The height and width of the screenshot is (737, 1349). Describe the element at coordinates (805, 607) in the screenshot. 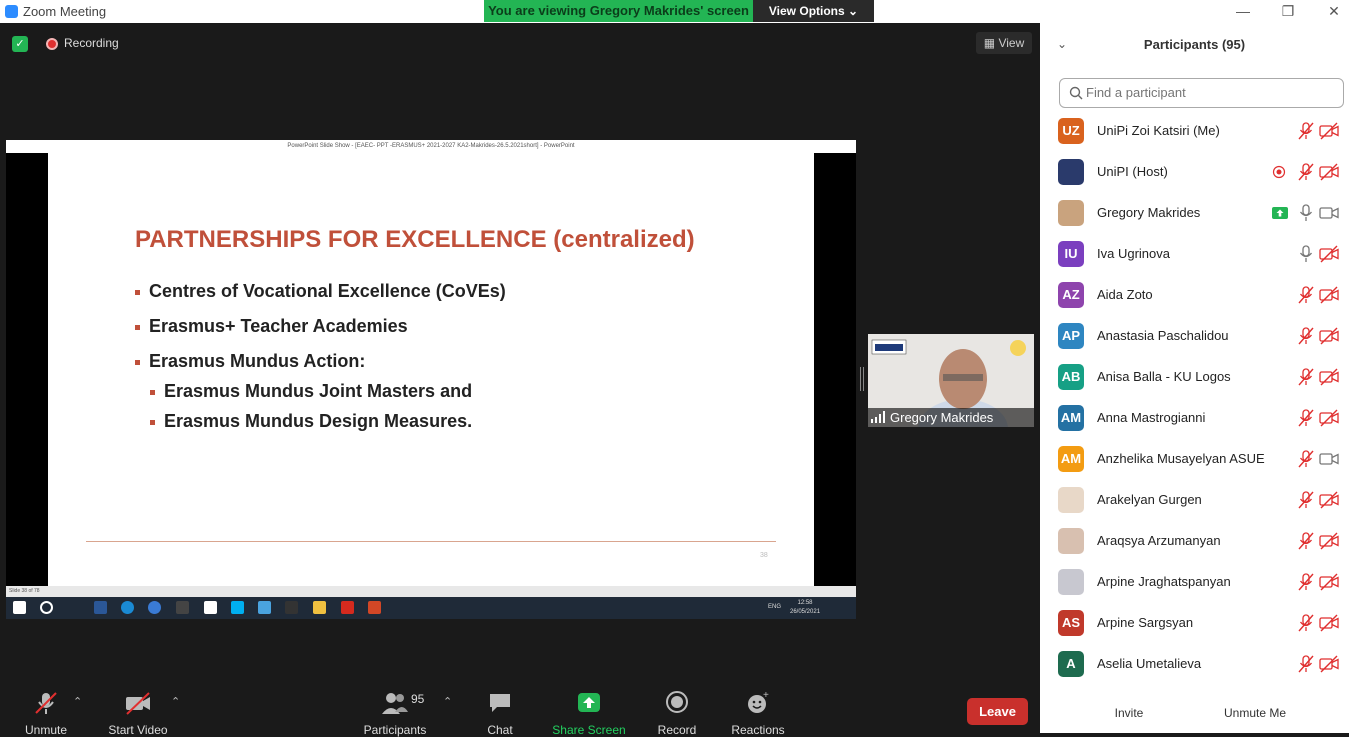

I see `taskbar-clock: 12:58 26/05/2021` at that location.